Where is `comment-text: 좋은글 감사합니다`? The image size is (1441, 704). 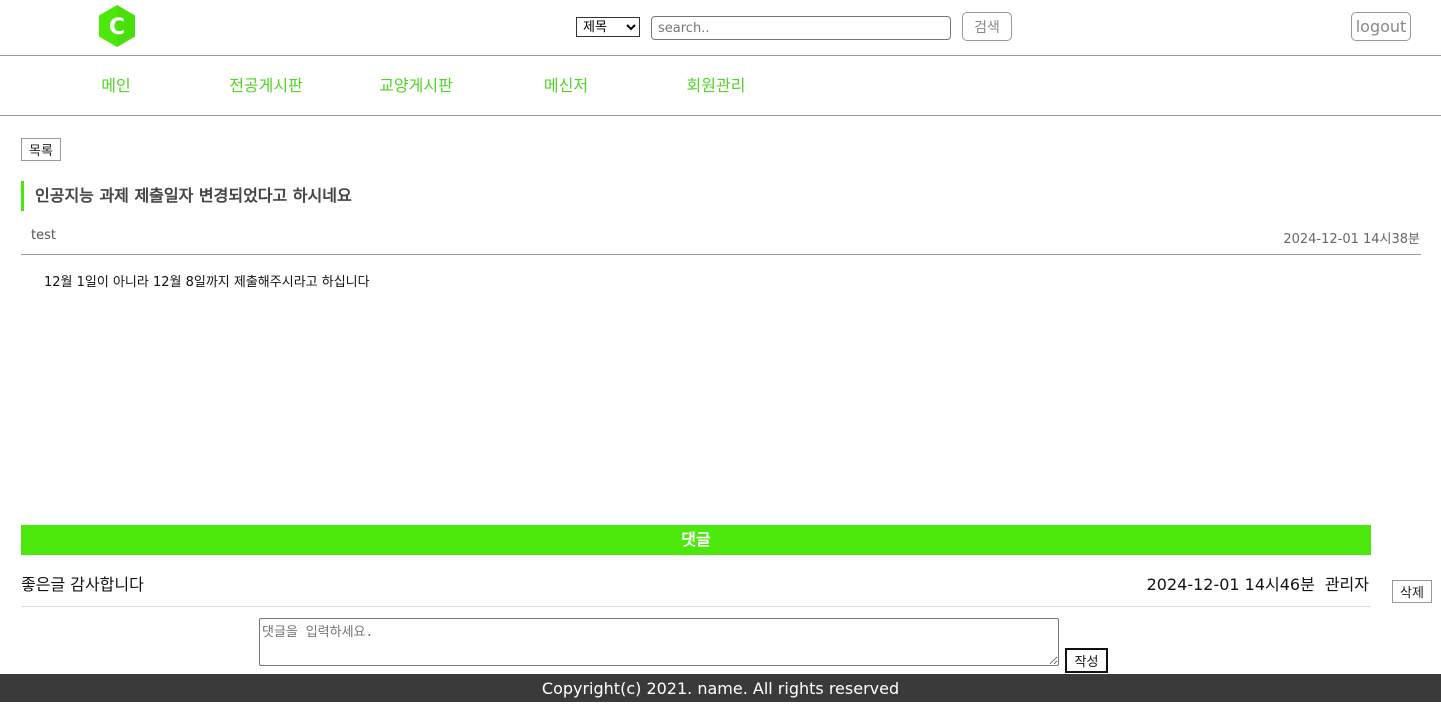
comment-text: 좋은글 감사합니다 is located at coordinates (82, 584).